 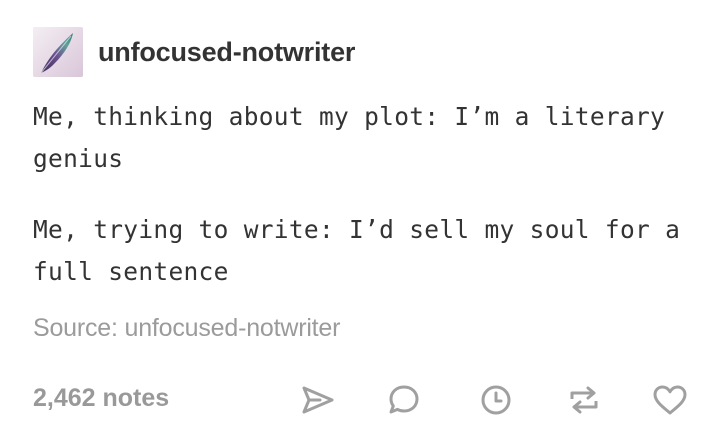 I want to click on share-button, so click(x=318, y=400).